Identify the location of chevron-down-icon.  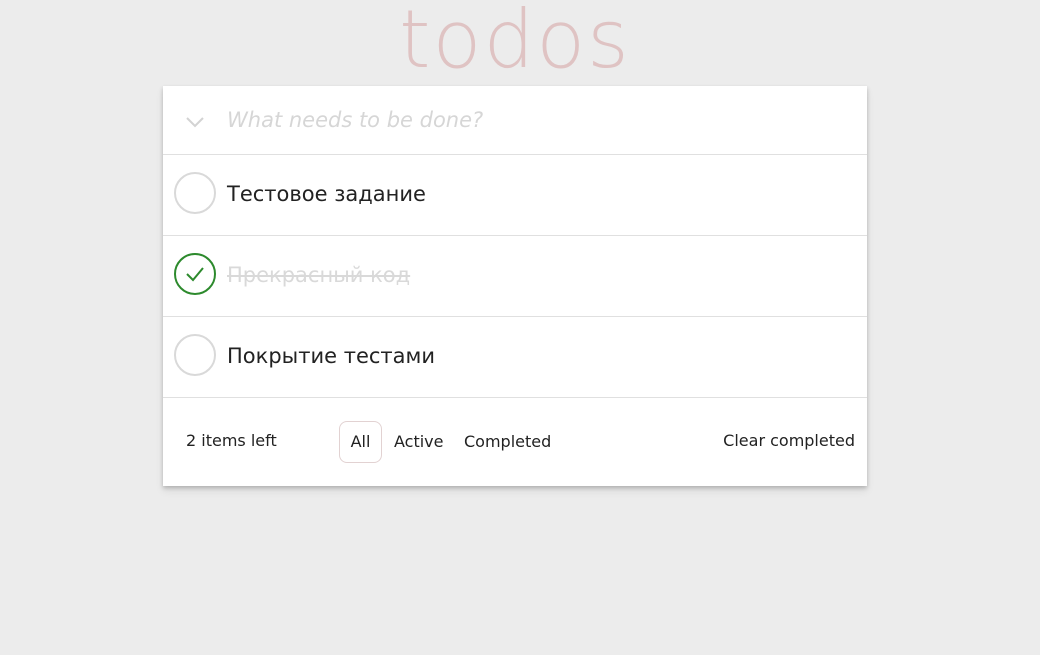
(195, 122).